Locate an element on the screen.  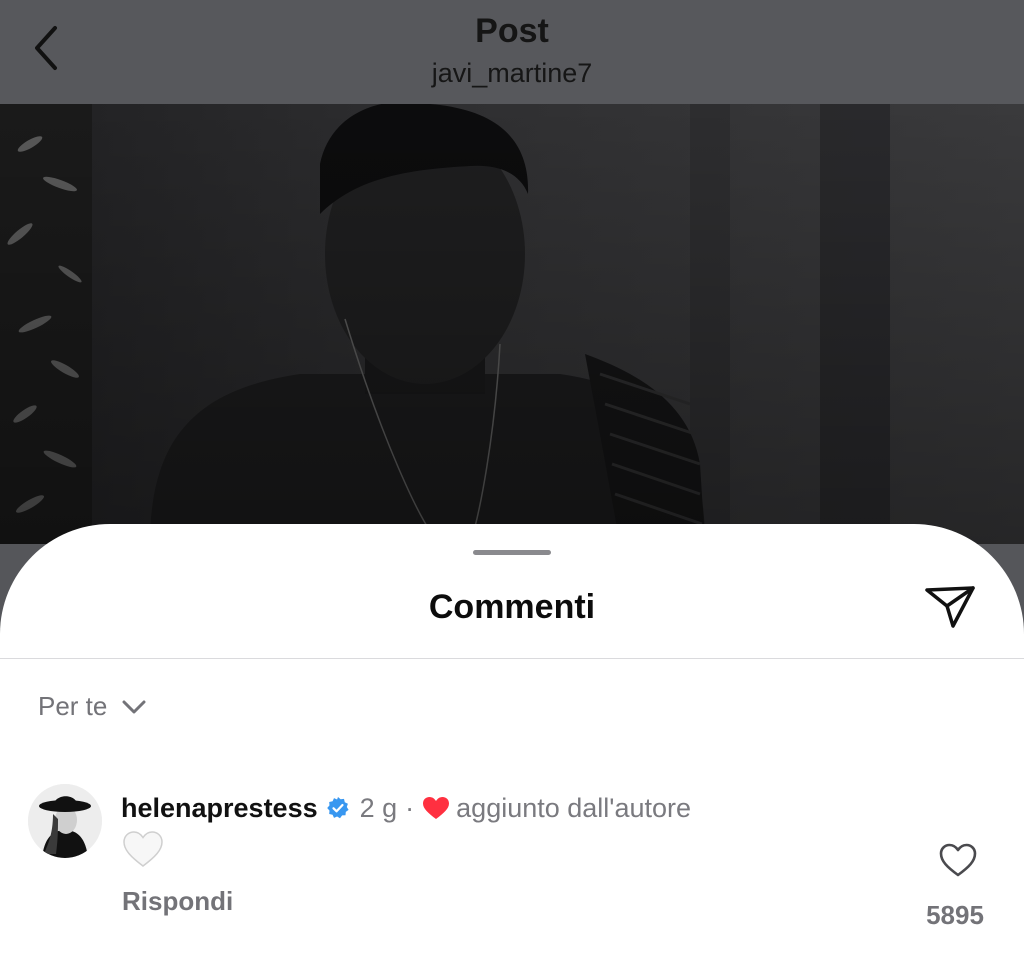
share-button is located at coordinates (950, 608).